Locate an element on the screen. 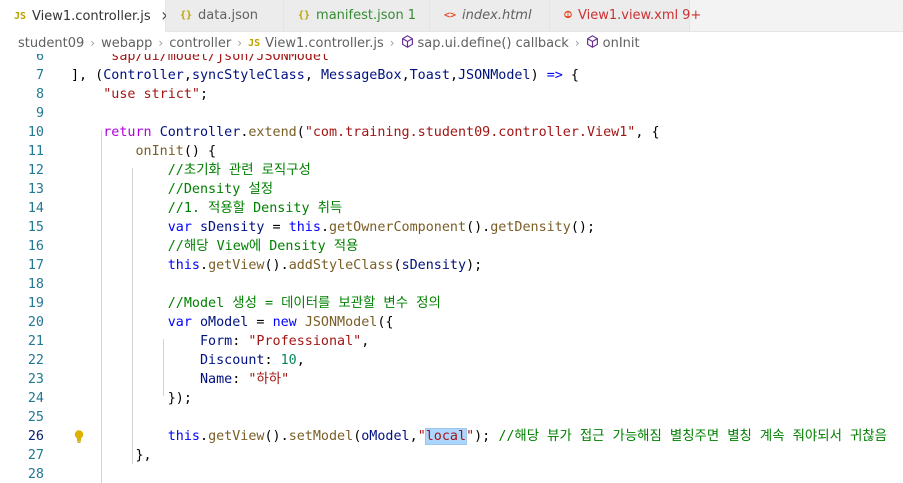 The image size is (903, 483). tab-manifest-json: {} manifest.json 1 is located at coordinates (357, 15).